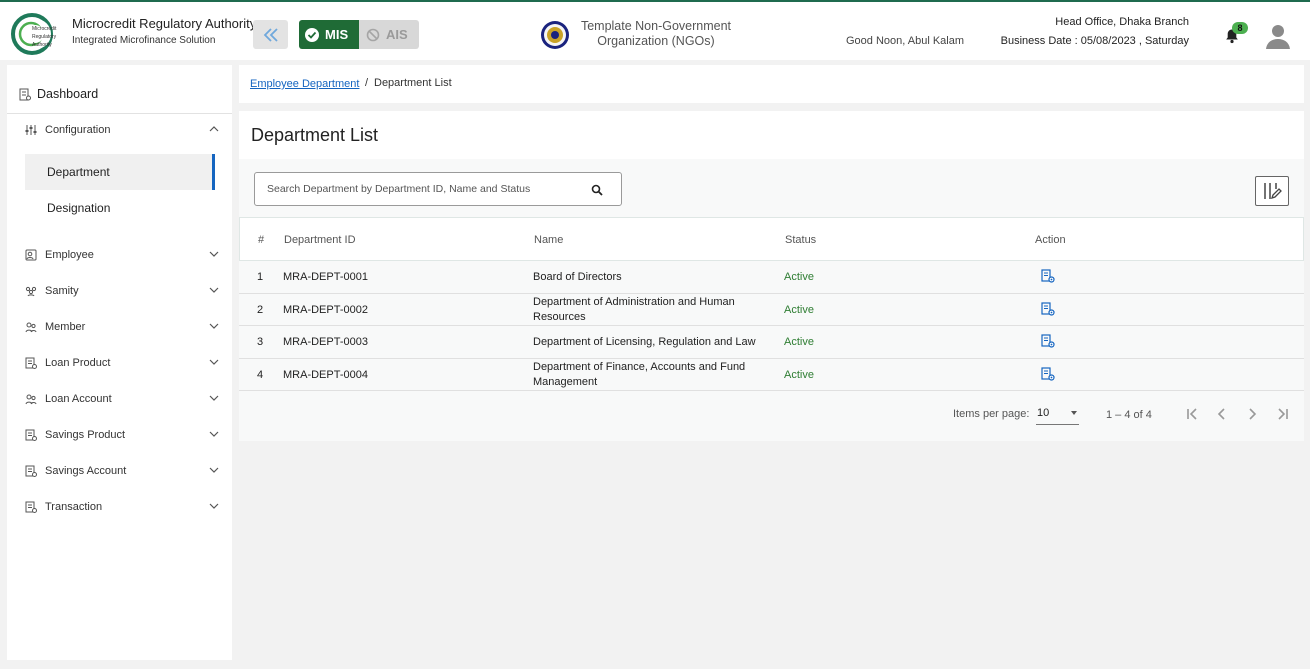 The width and height of the screenshot is (1310, 669). What do you see at coordinates (312, 34) in the screenshot?
I see `check-circle-icon` at bounding box center [312, 34].